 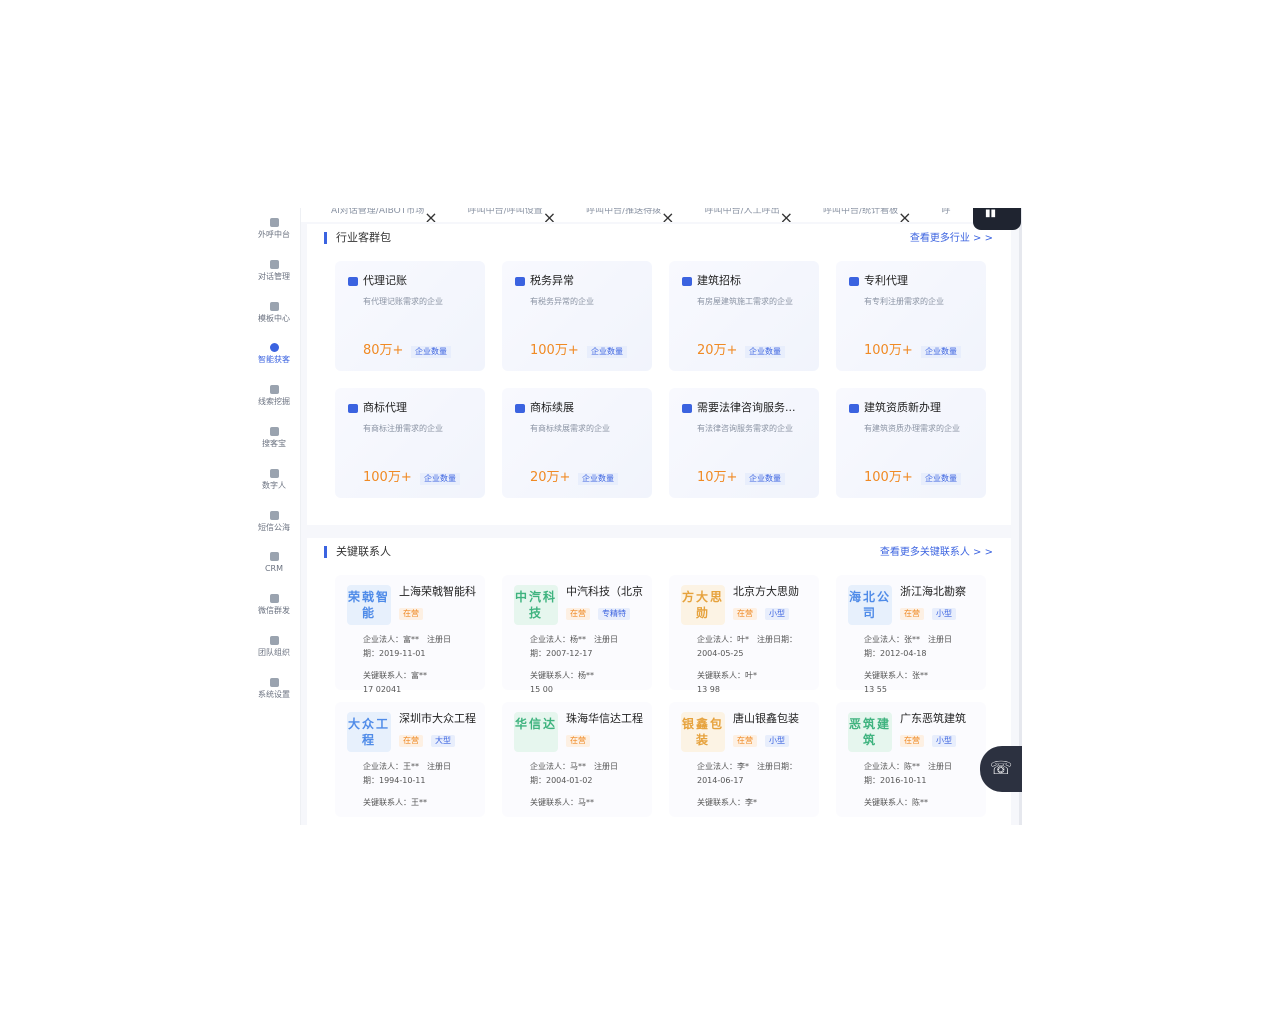 What do you see at coordinates (744, 316) in the screenshot?
I see `industry-card: 建筑招标 有房屋建筑施工需求的企业 20万+ 企业数量` at bounding box center [744, 316].